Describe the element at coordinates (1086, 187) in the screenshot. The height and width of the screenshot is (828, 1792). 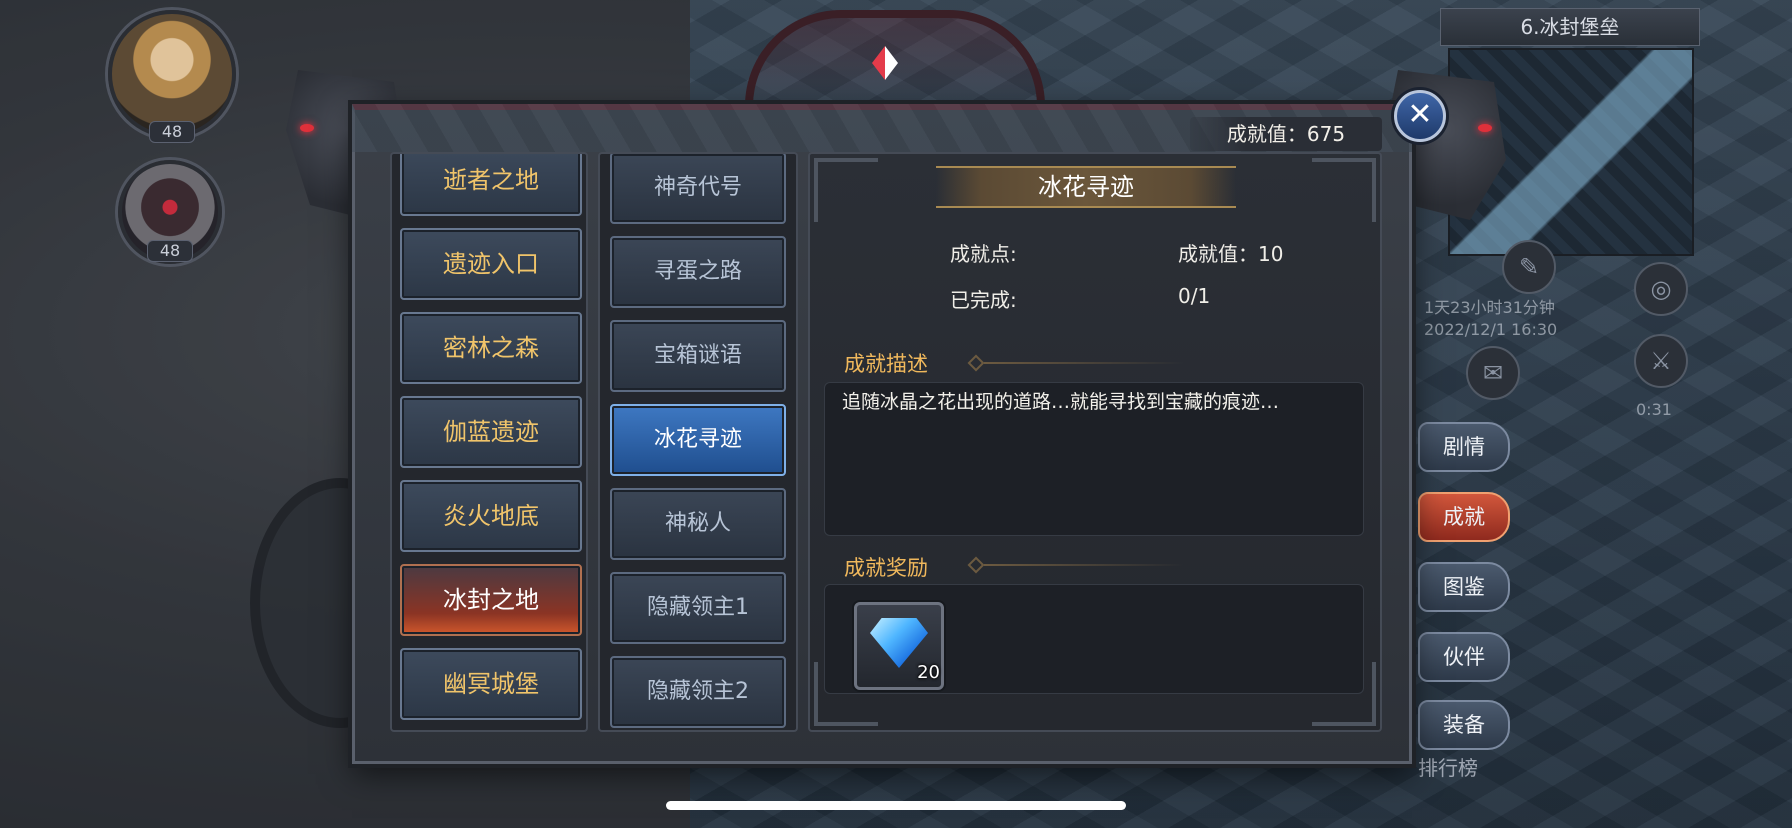
I see `achievement-title: 冰花寻迹` at that location.